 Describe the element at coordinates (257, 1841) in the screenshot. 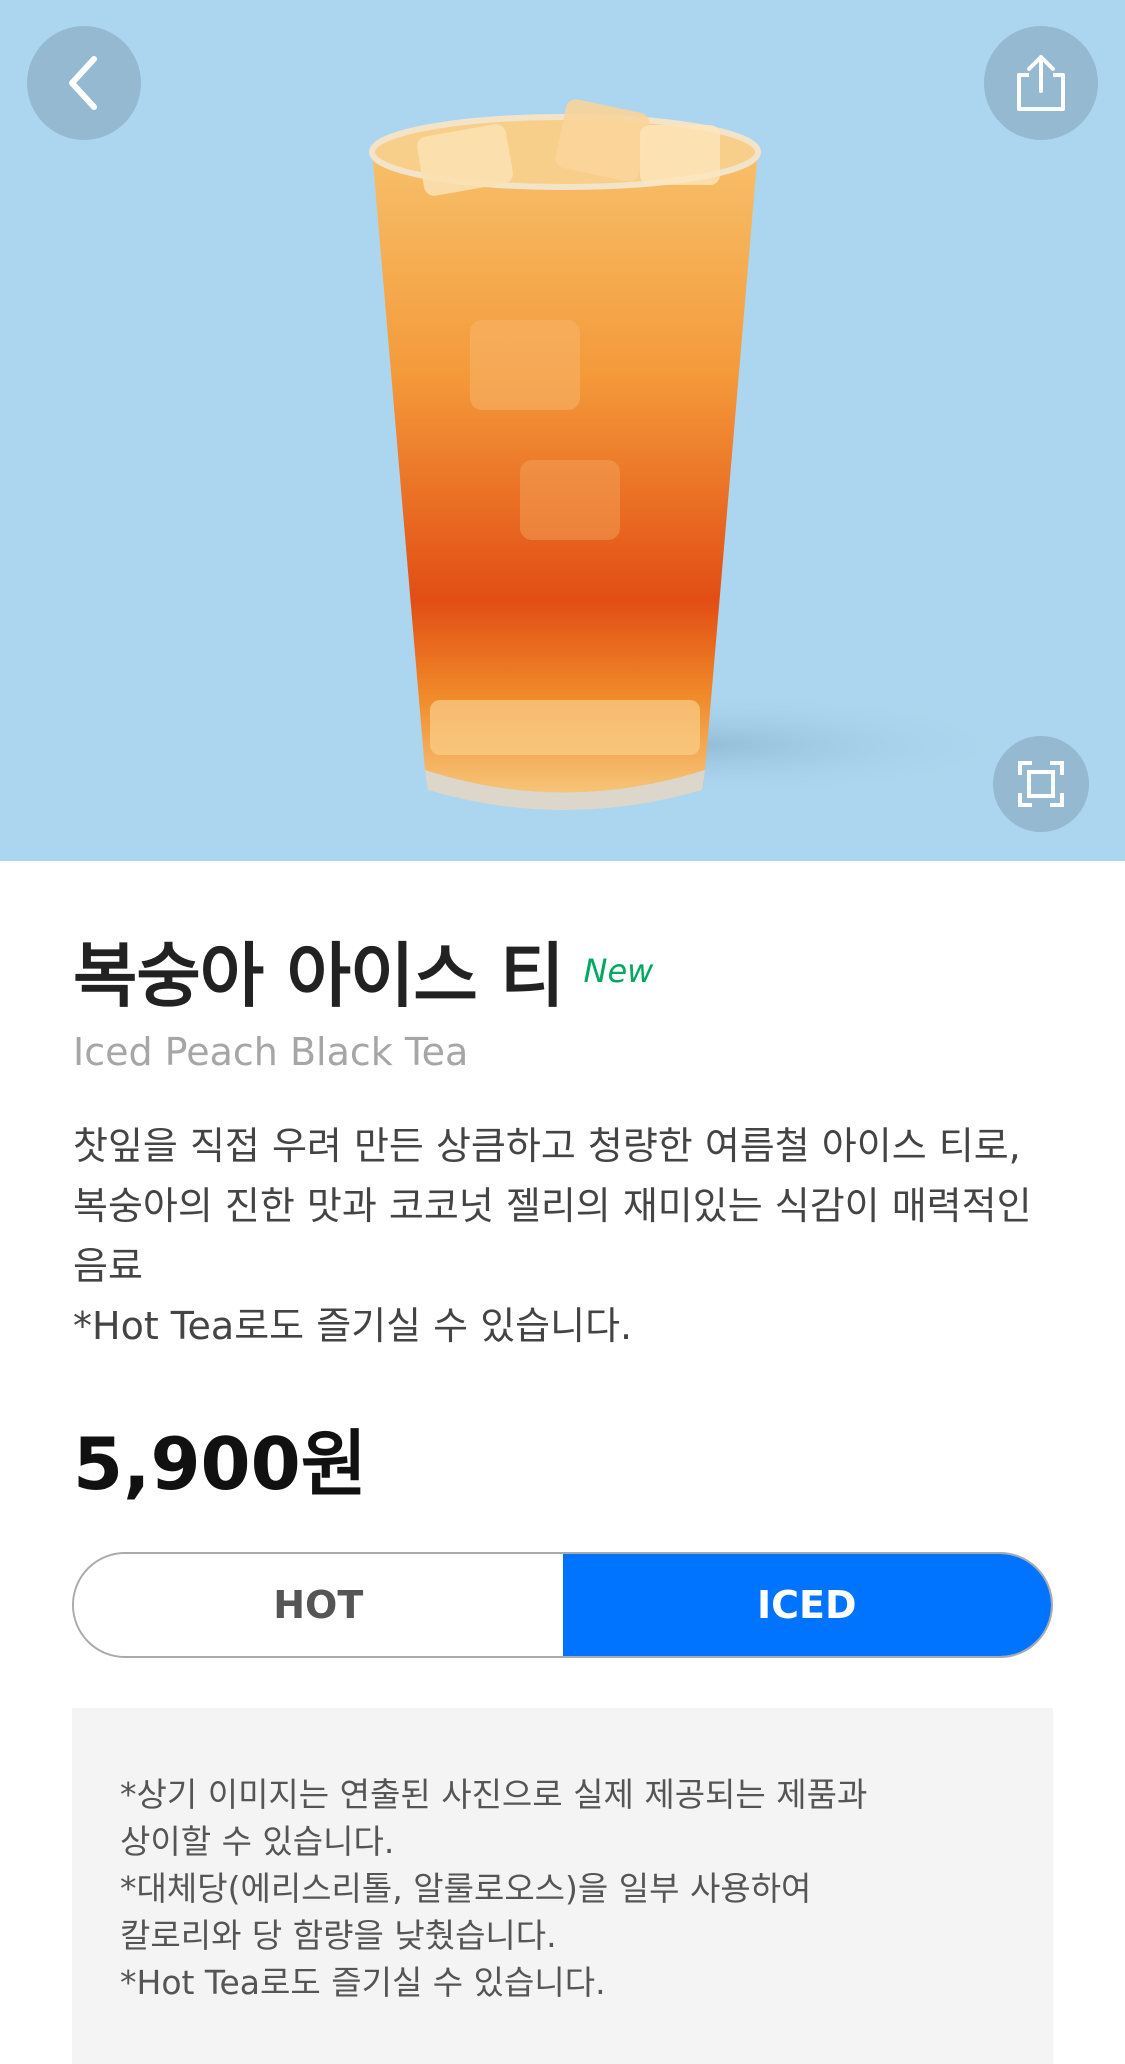

I see `notice-line: 상이할 수 있습니다.` at that location.